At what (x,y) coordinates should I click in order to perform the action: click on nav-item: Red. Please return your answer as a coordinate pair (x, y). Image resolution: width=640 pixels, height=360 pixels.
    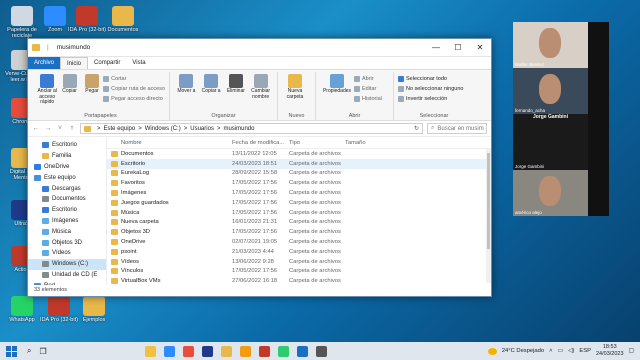
    Looking at the image, I should click on (67, 282).